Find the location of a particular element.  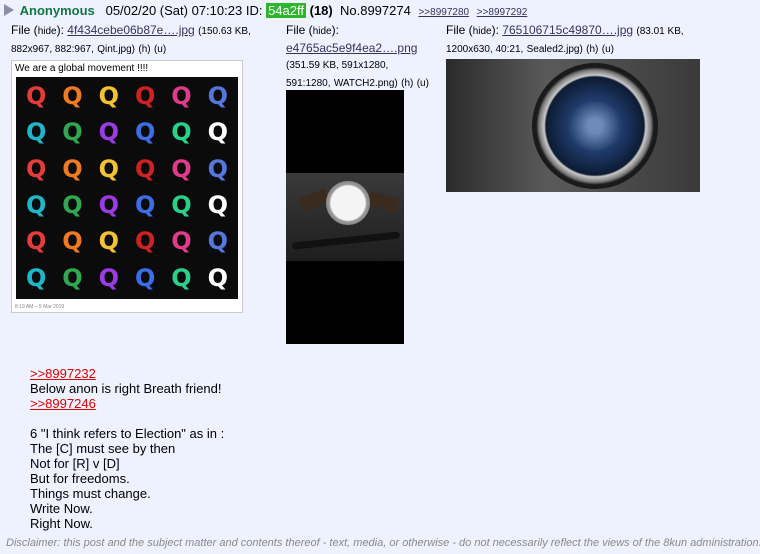

watch-photo is located at coordinates (345, 217).